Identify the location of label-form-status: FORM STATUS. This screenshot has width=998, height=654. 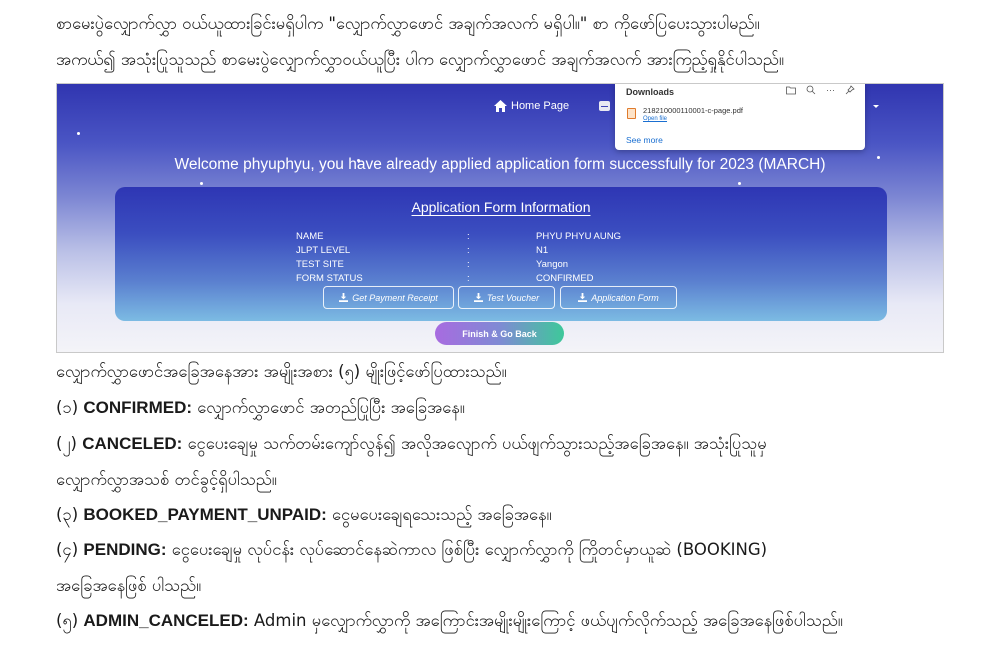
(329, 278).